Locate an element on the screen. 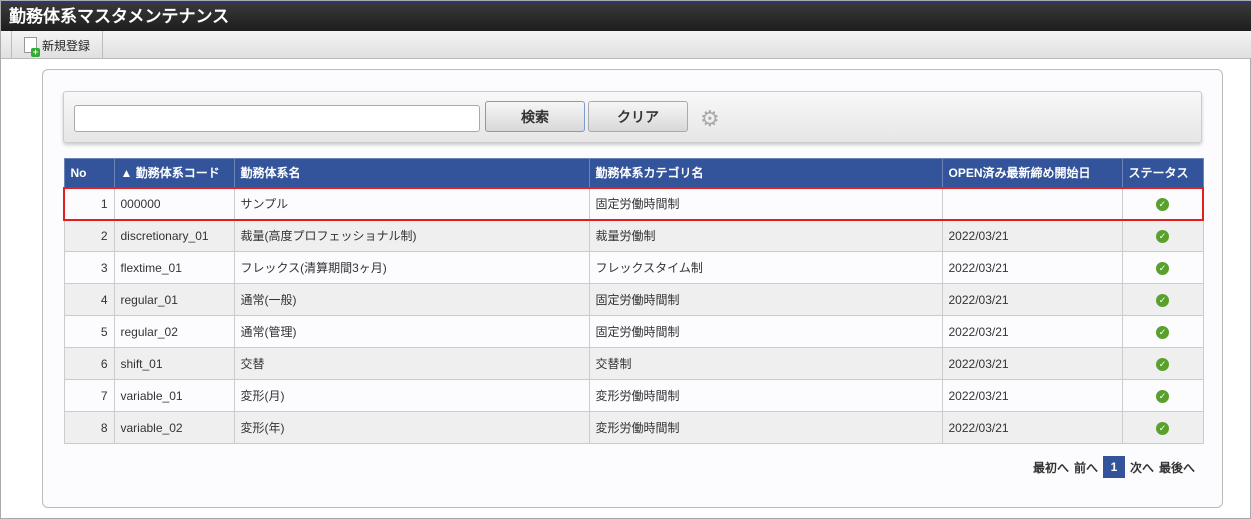  table-row: 6 shift_01 交替 交替制 2022/03/21 ✓ is located at coordinates (633, 363).